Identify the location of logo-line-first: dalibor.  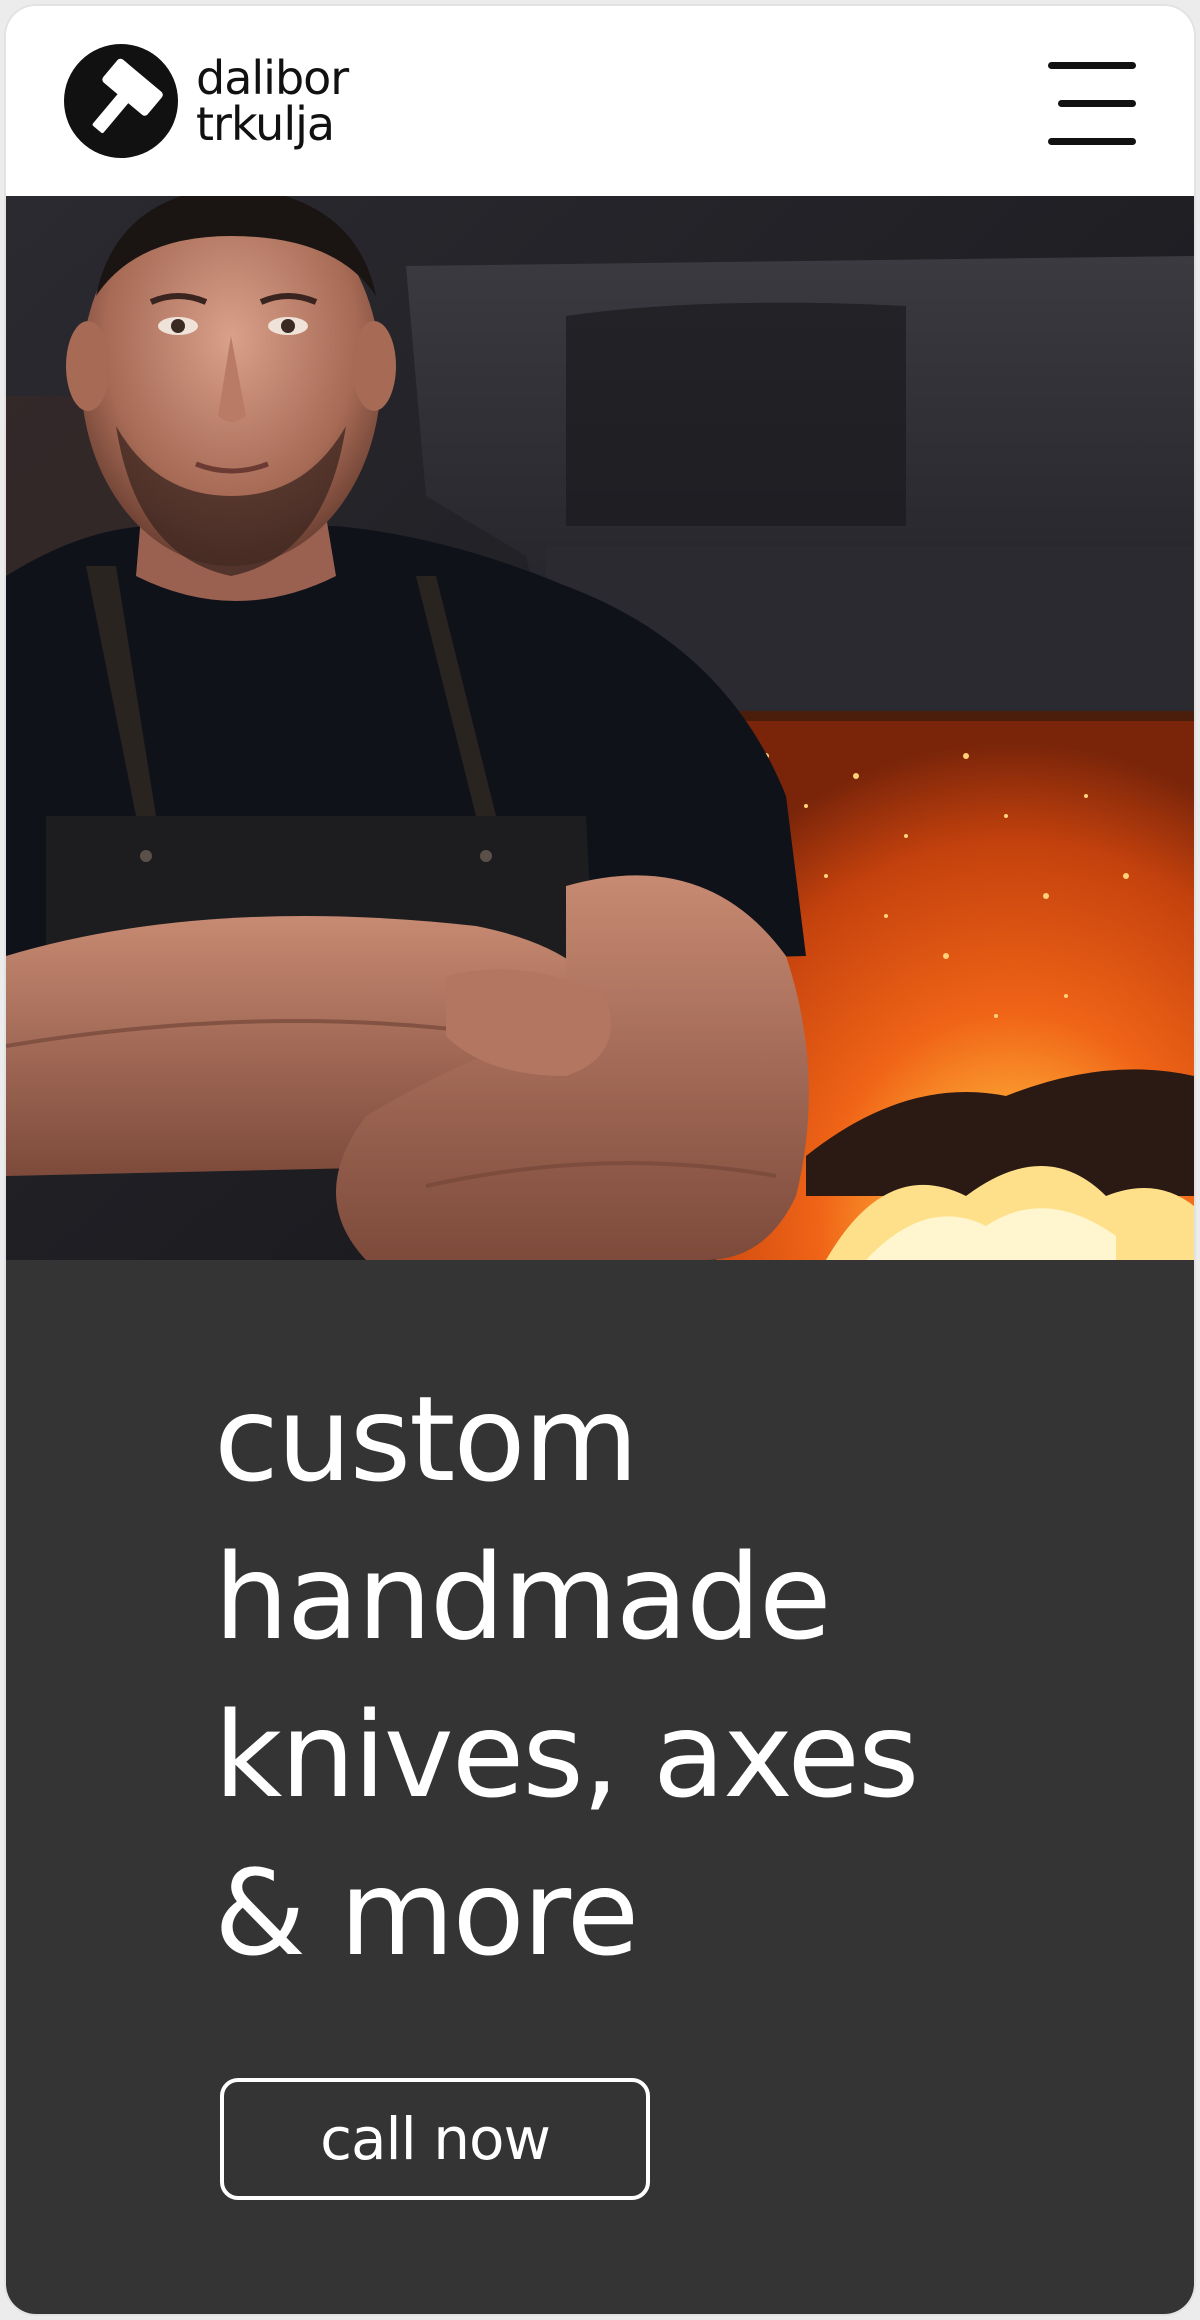
(272, 78).